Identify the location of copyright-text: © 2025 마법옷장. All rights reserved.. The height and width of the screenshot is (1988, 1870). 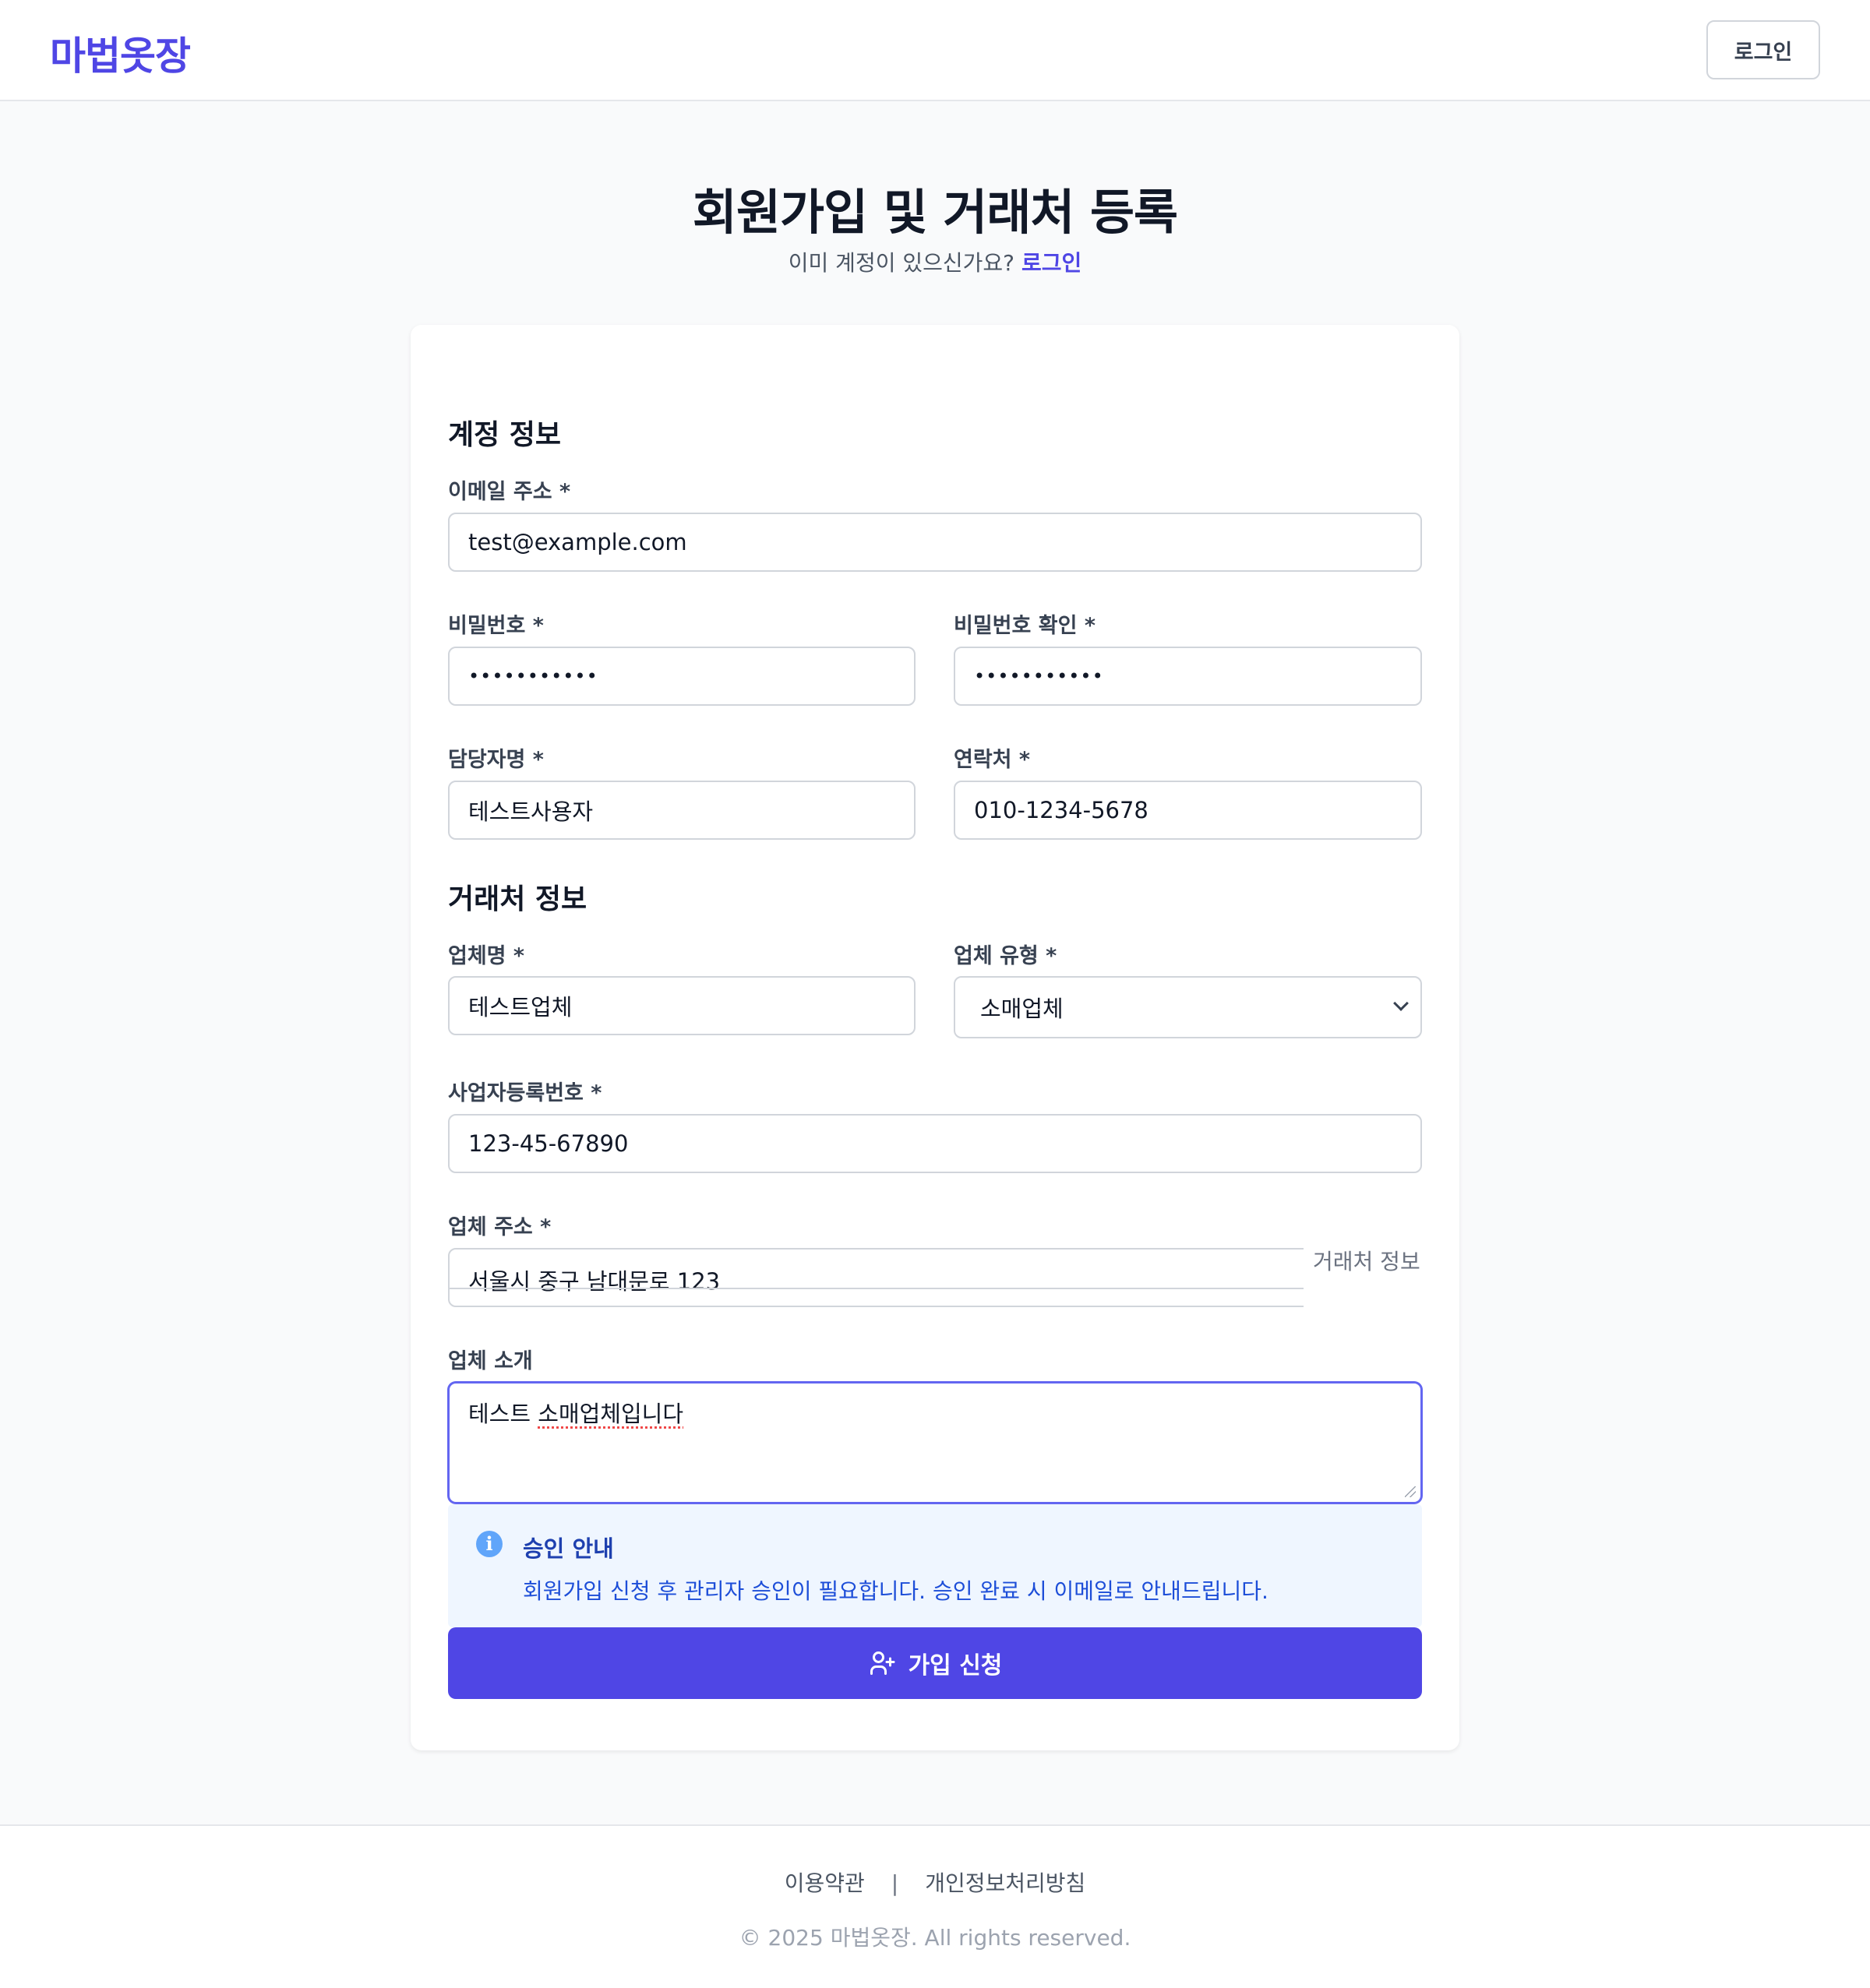
(935, 1938).